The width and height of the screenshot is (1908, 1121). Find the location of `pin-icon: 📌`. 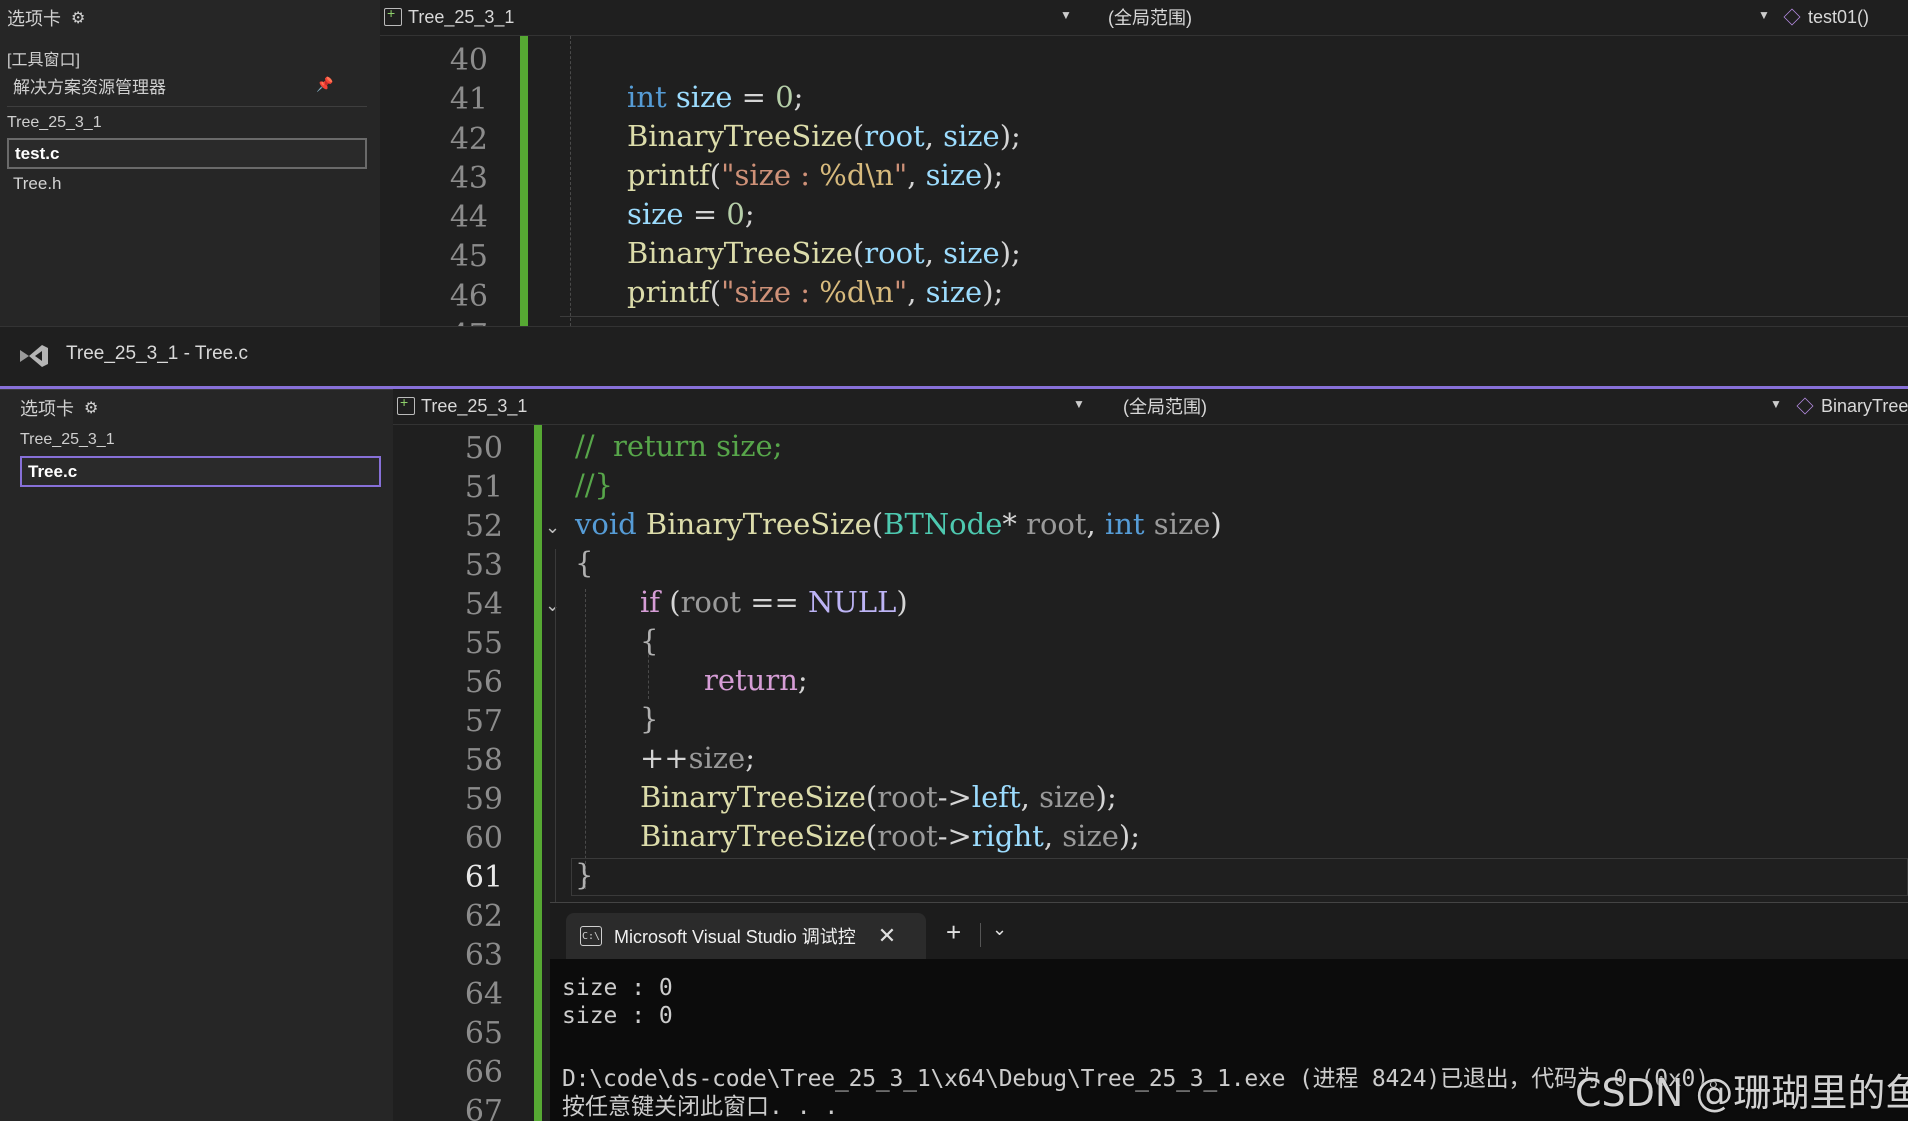

pin-icon: 📌 is located at coordinates (324, 84).